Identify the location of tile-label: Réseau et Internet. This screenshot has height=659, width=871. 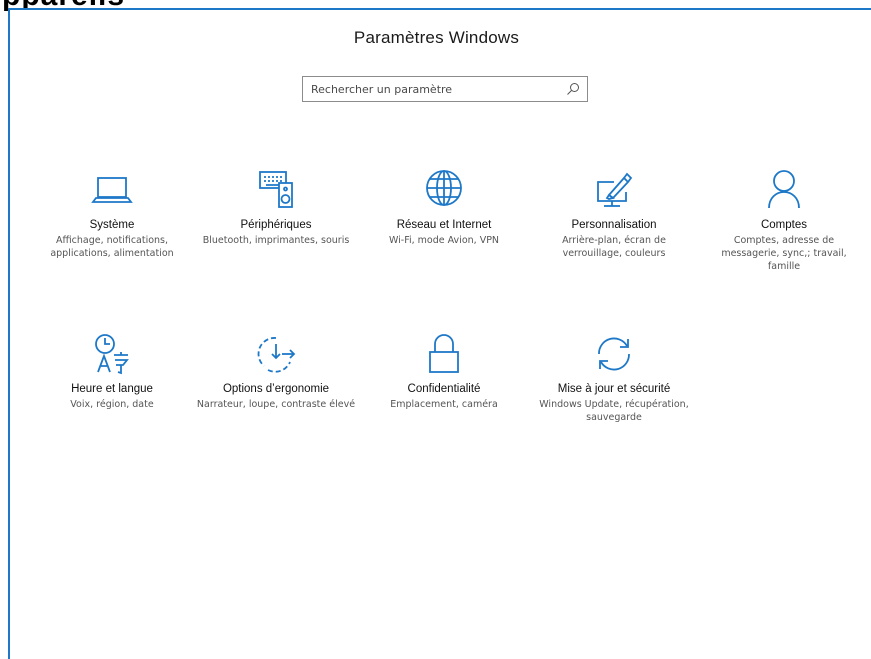
(444, 225).